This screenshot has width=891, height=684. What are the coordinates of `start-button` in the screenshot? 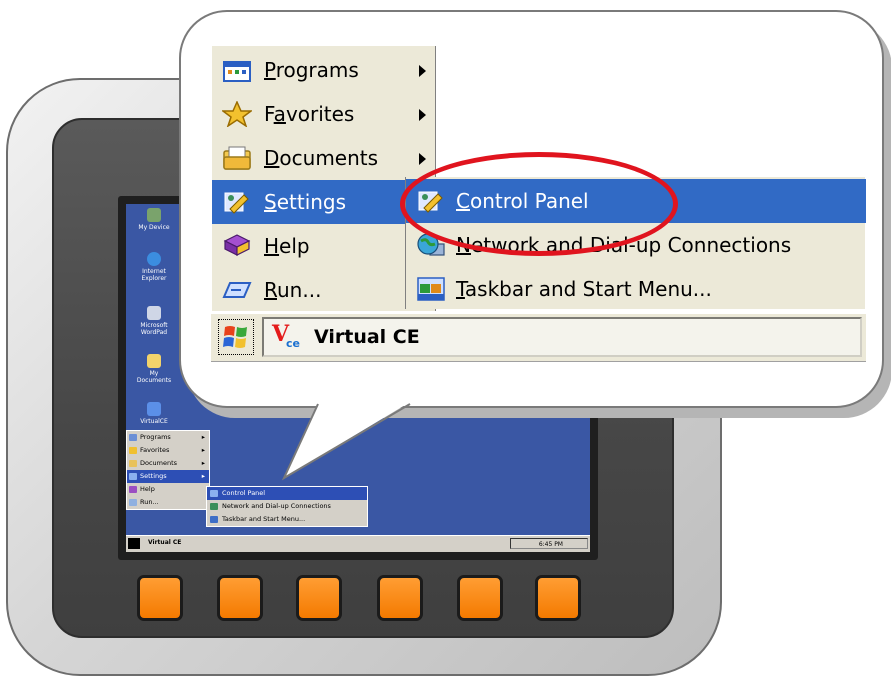 It's located at (236, 337).